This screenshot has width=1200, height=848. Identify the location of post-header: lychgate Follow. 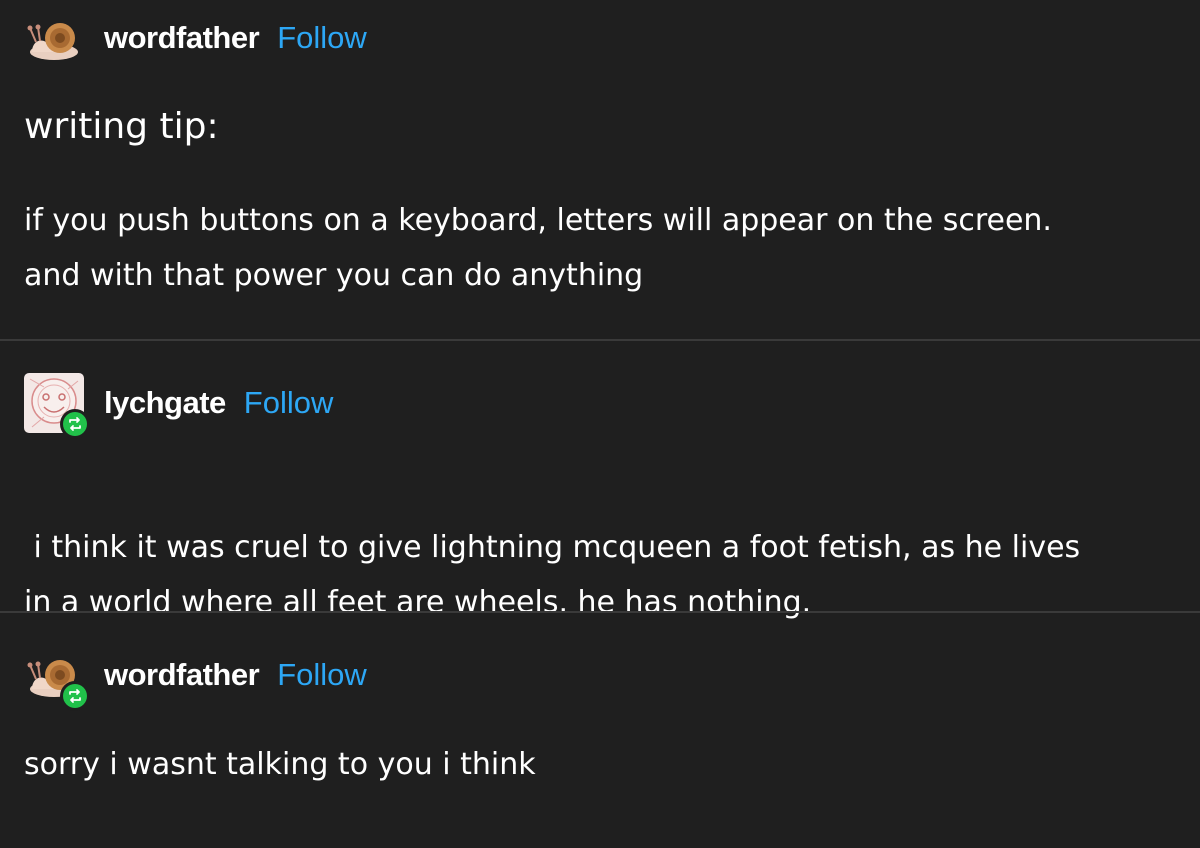
(179, 405).